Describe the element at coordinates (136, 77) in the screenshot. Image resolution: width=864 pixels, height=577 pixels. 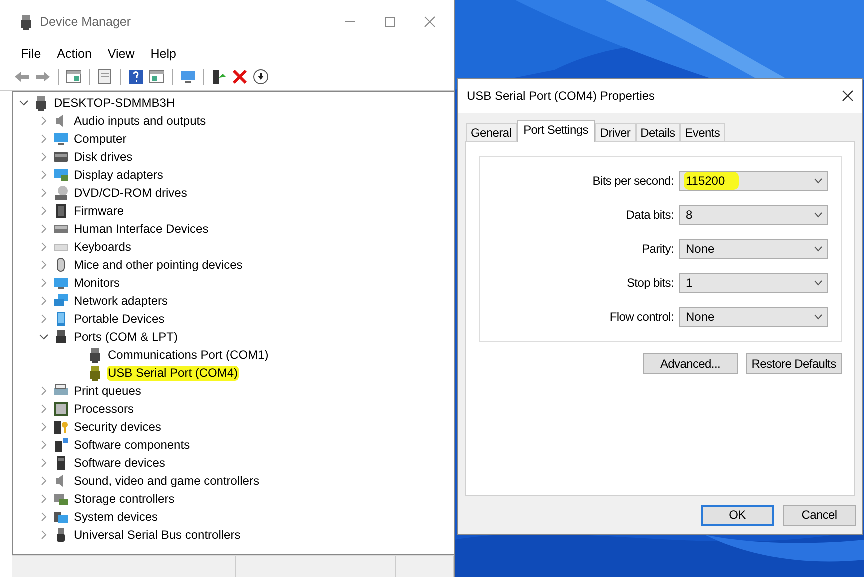
I see `help-icon` at that location.